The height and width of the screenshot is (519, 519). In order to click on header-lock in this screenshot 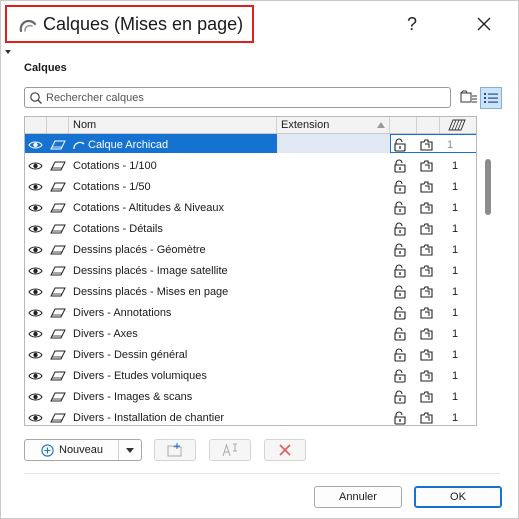, I will do `click(403, 125)`.